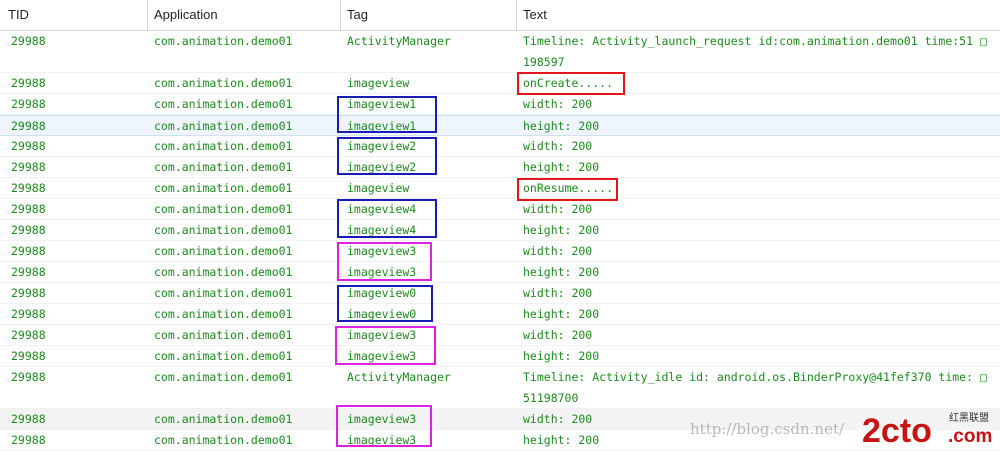 The height and width of the screenshot is (451, 1000). I want to click on column-header-application: Application, so click(244, 15).